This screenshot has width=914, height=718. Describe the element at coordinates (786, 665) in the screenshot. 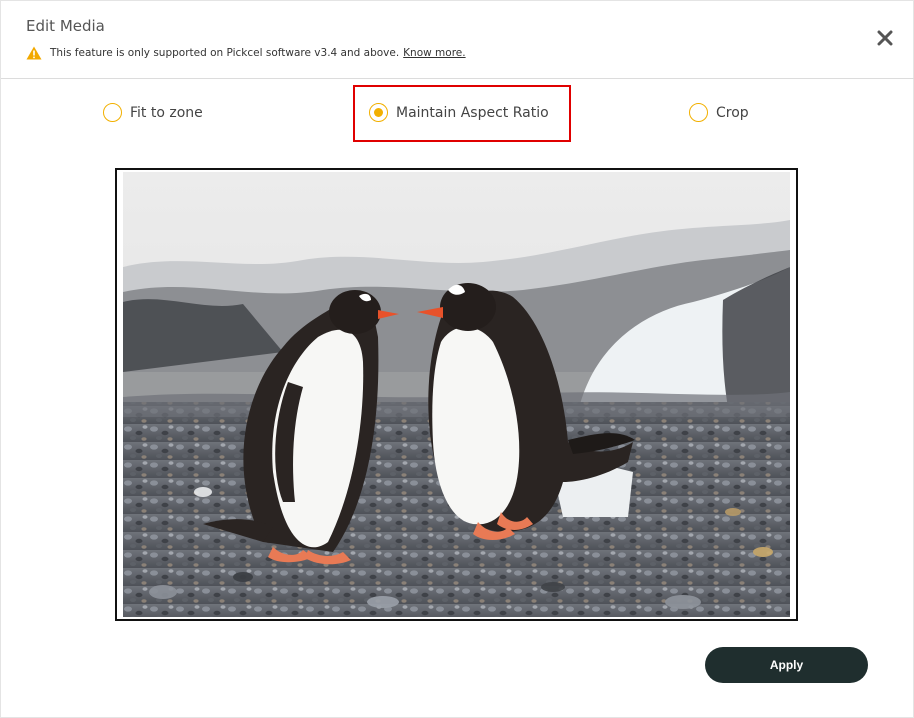

I see `apply-button: Apply` at that location.